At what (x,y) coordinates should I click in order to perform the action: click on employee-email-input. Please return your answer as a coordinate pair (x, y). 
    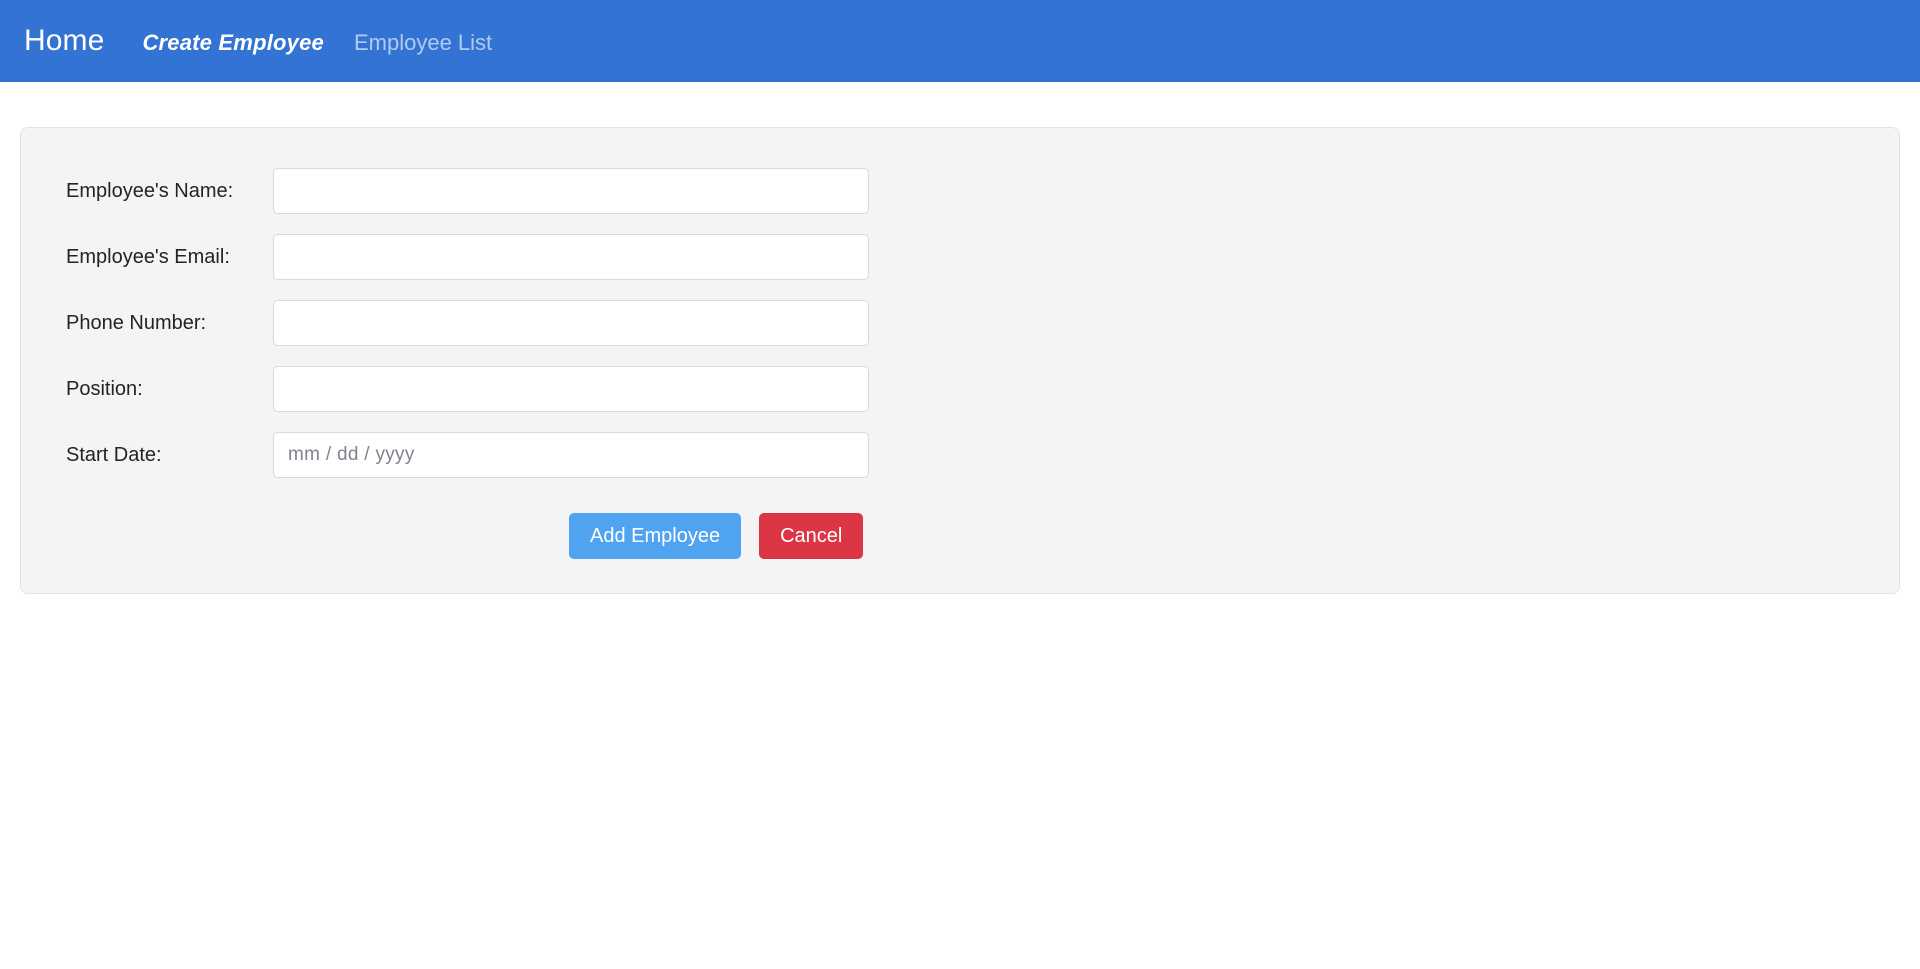
    Looking at the image, I should click on (571, 257).